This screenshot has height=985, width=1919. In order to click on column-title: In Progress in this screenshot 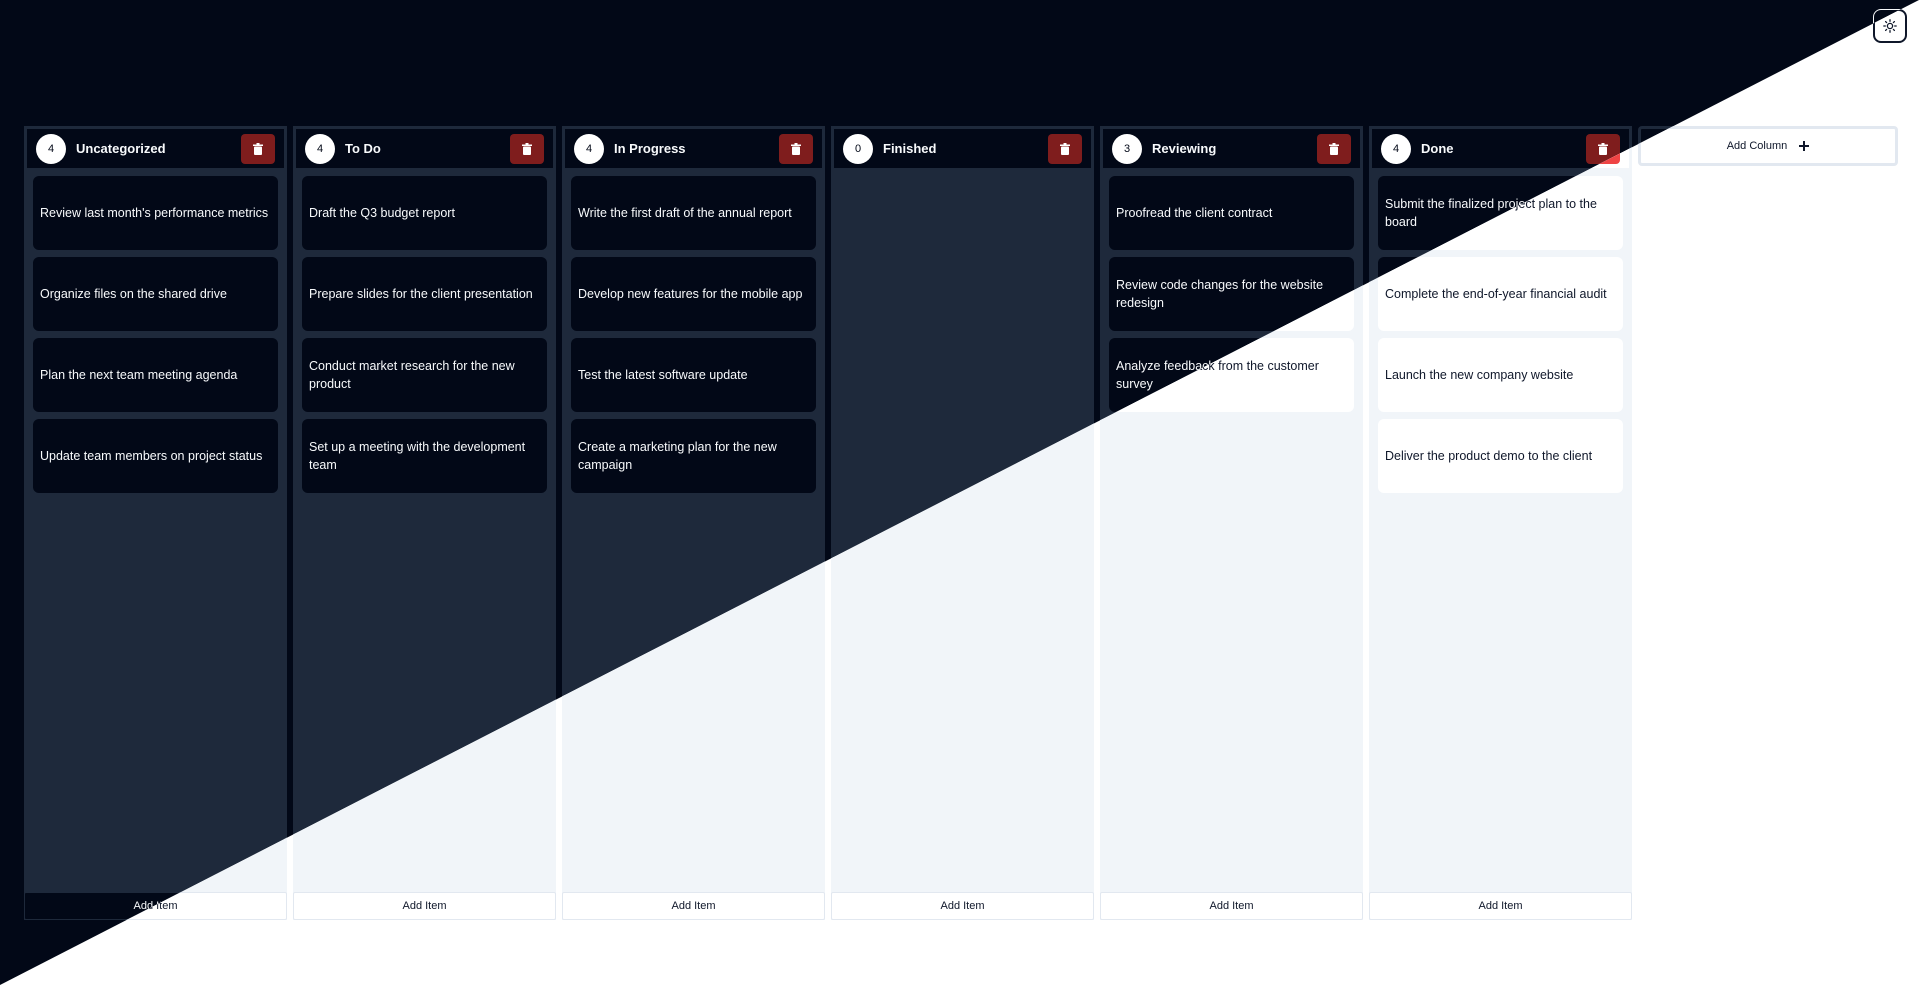, I will do `click(650, 148)`.